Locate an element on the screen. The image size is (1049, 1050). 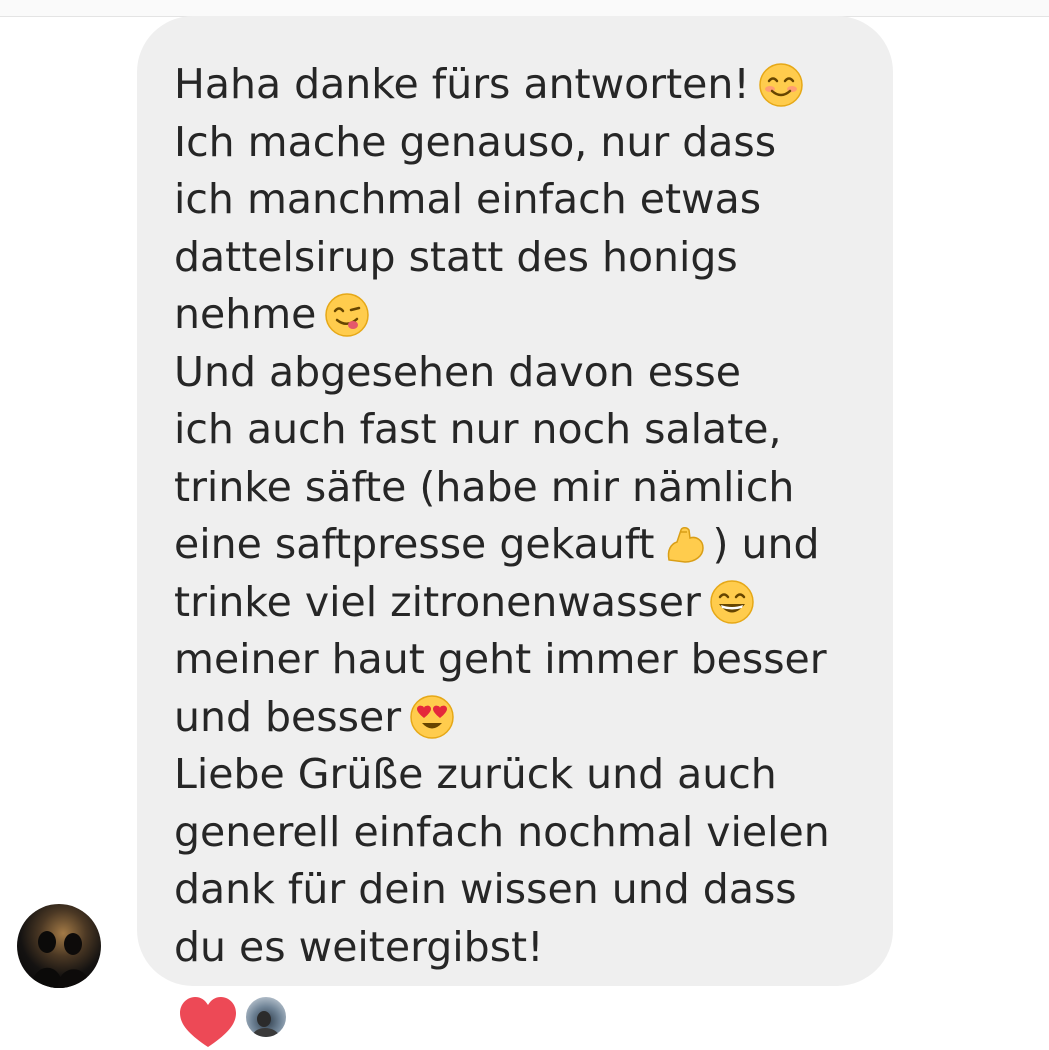
message-line: generell einfach nochmal vielen is located at coordinates (533, 833).